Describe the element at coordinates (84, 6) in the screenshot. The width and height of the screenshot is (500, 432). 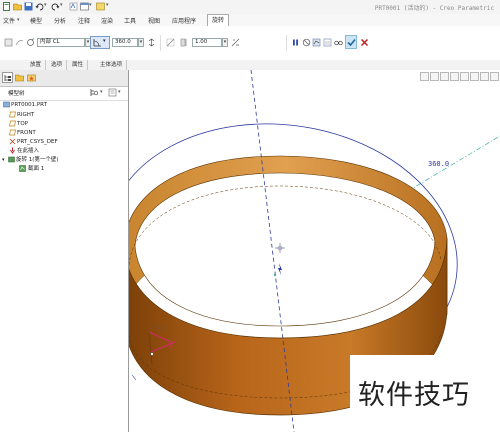
I see `windows-icon` at that location.